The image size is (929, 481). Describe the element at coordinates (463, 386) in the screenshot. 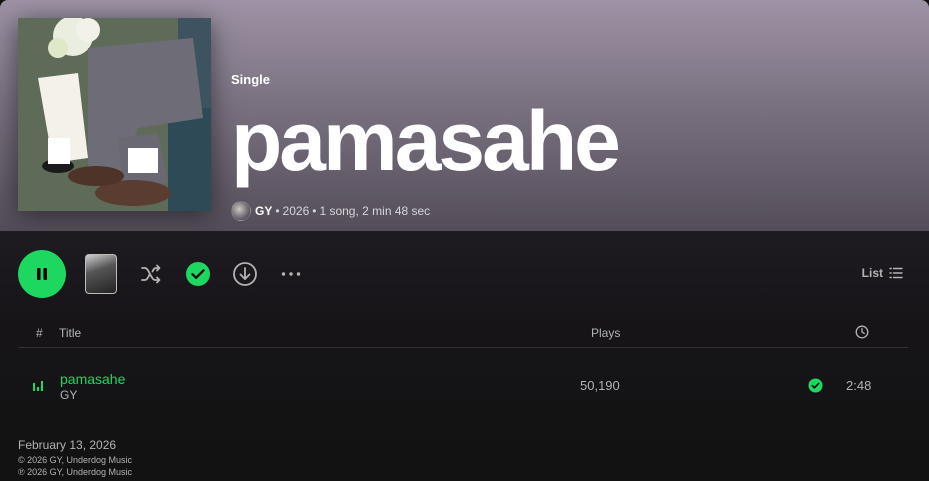

I see `table-row: pamasahe GY 50,190 2:48` at that location.